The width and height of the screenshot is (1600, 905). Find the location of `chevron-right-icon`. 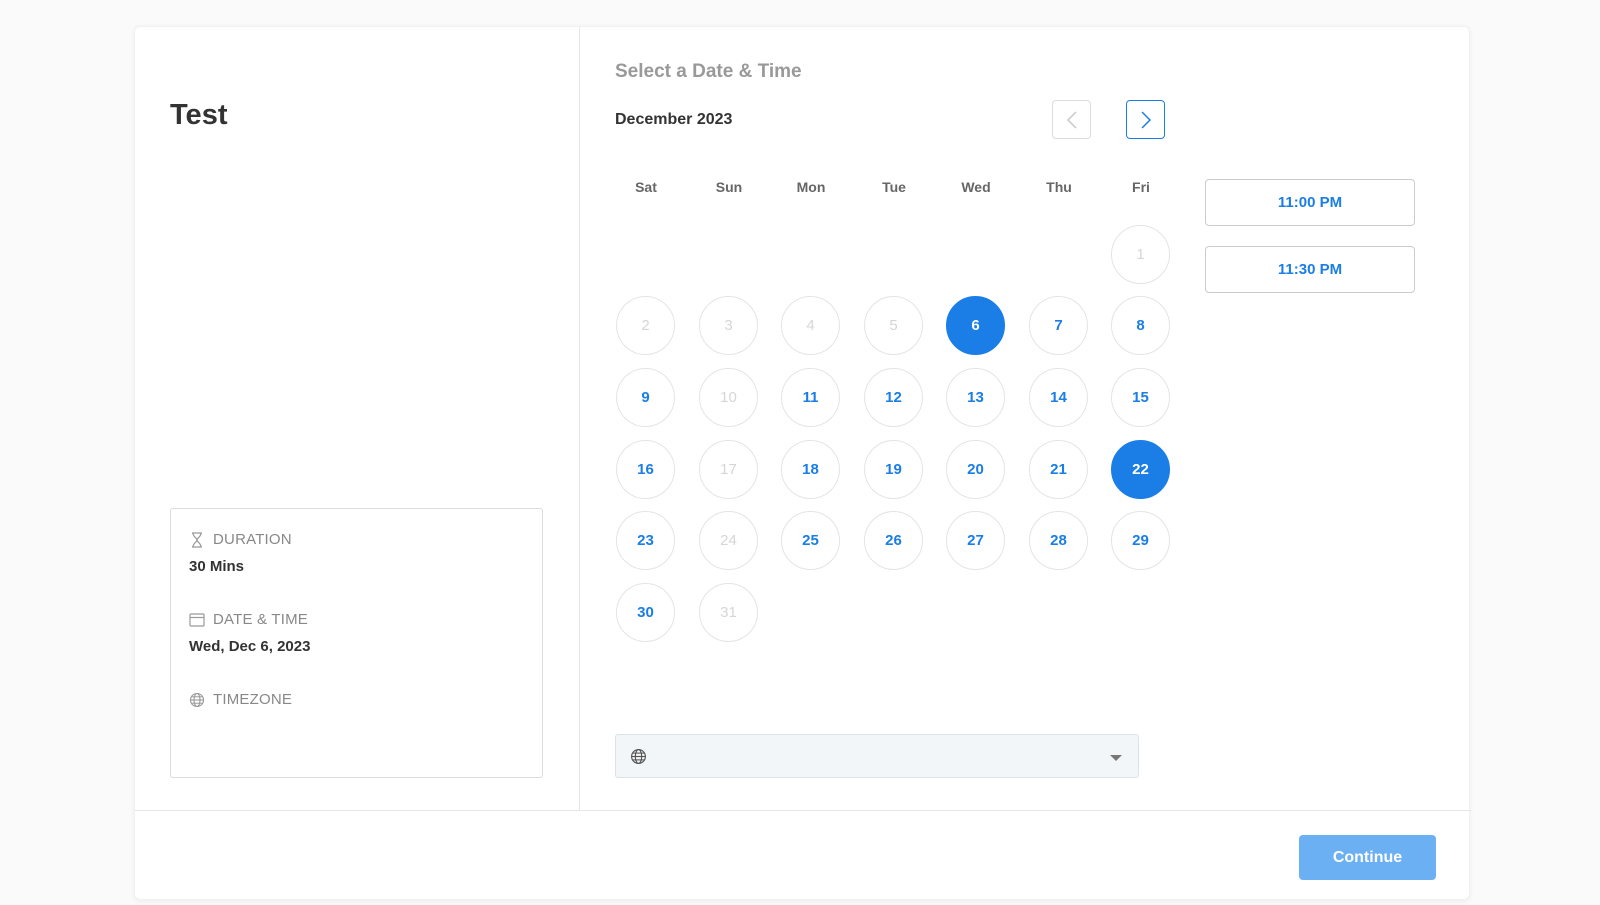

chevron-right-icon is located at coordinates (1145, 119).